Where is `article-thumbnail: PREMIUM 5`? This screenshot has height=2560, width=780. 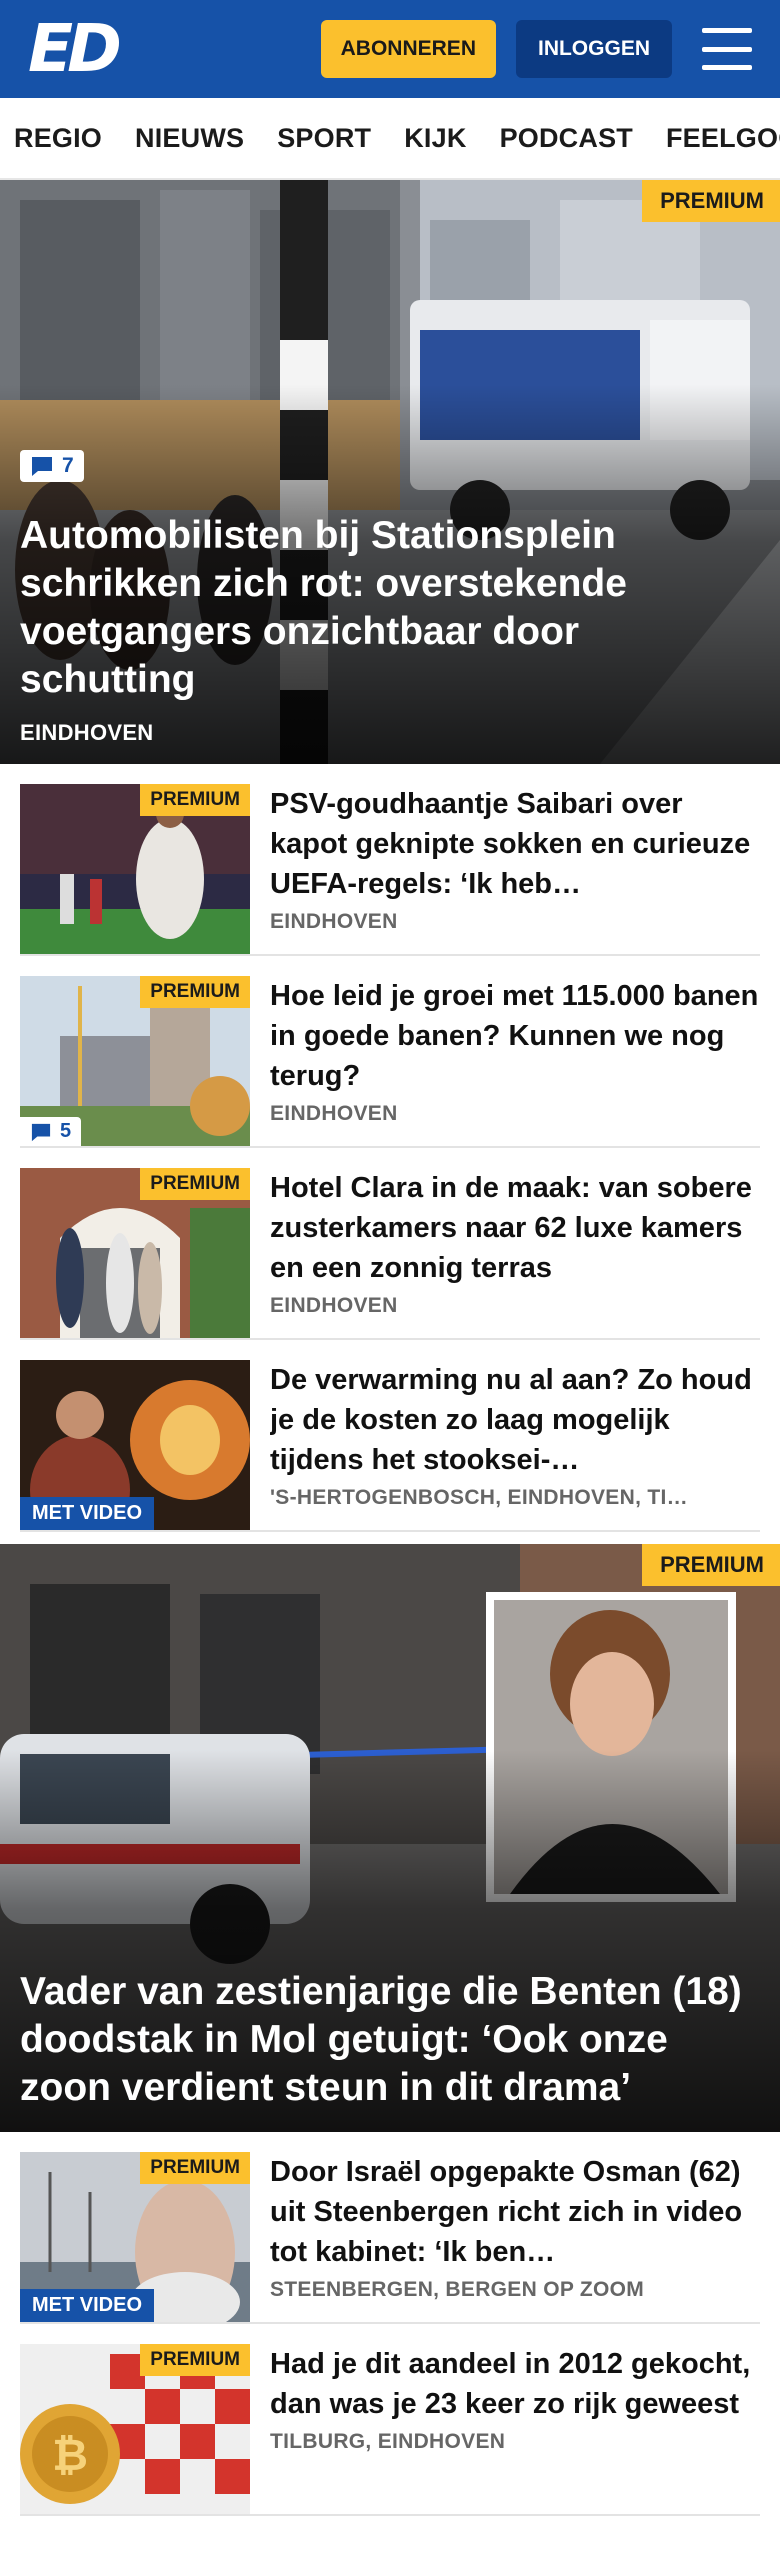 article-thumbnail: PREMIUM 5 is located at coordinates (135, 1061).